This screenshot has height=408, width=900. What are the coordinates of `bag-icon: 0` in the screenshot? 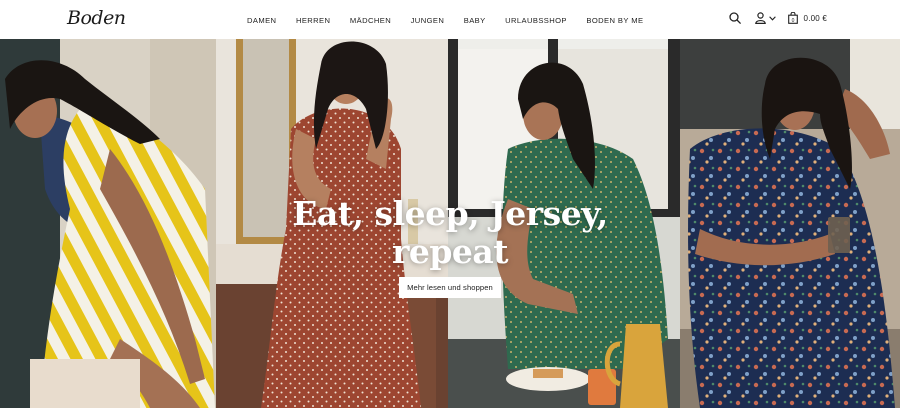 It's located at (792, 18).